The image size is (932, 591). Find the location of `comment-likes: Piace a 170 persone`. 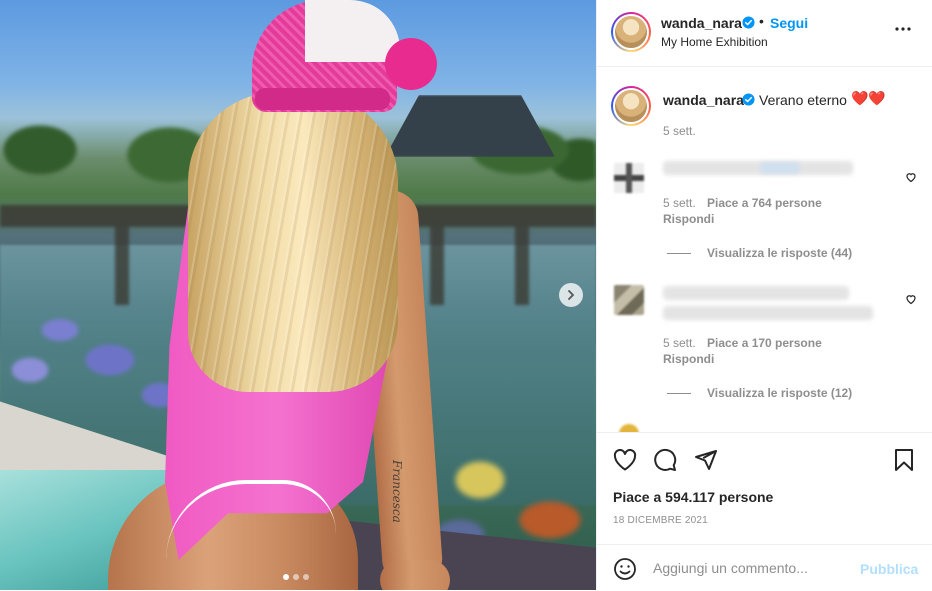

comment-likes: Piace a 170 persone is located at coordinates (764, 343).